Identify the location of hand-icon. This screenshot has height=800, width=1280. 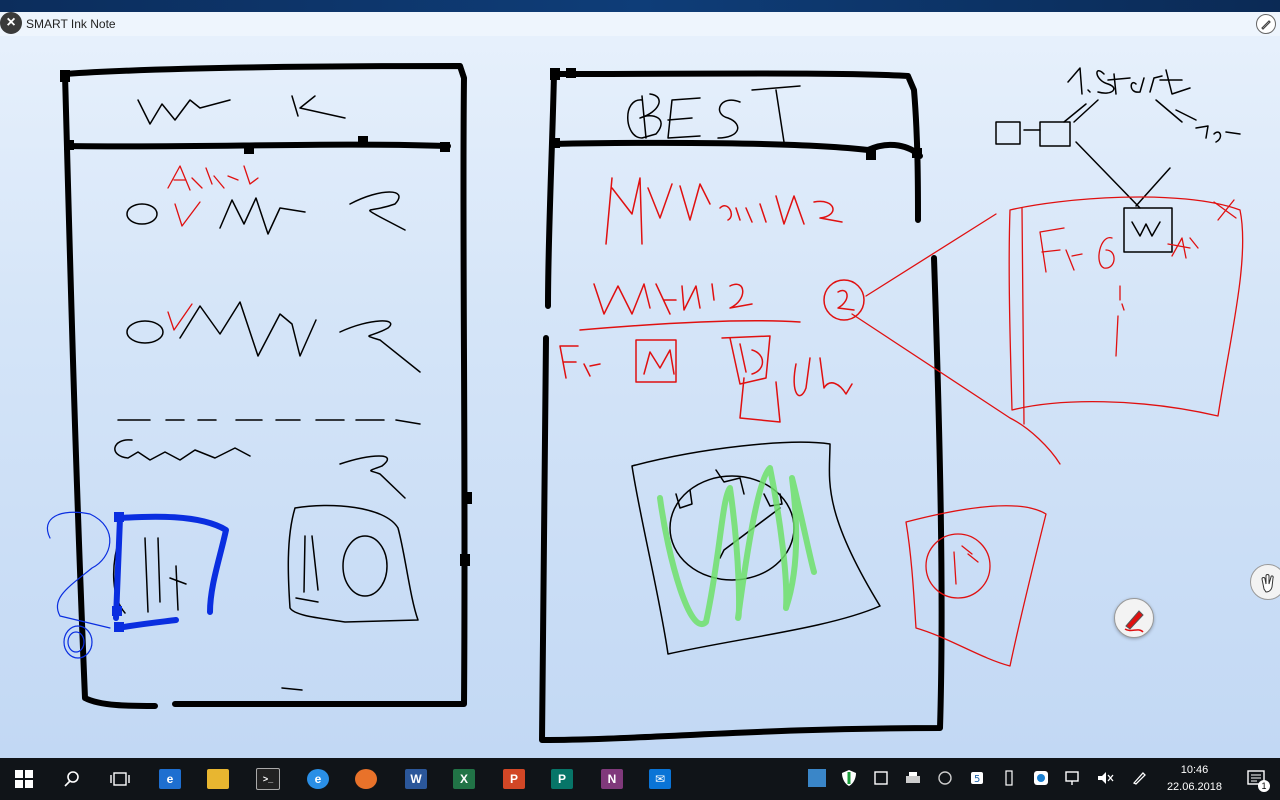
(1267, 583).